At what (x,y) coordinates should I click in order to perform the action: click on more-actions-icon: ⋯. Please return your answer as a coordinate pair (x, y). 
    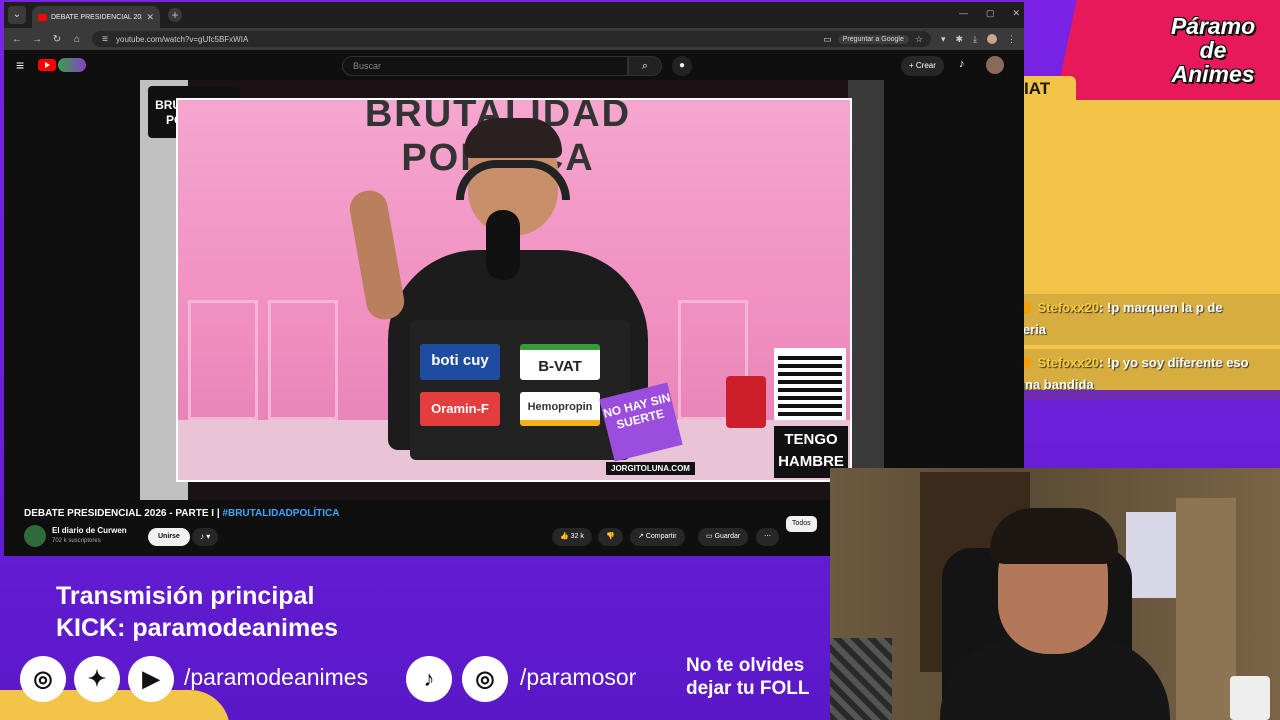
    Looking at the image, I should click on (767, 537).